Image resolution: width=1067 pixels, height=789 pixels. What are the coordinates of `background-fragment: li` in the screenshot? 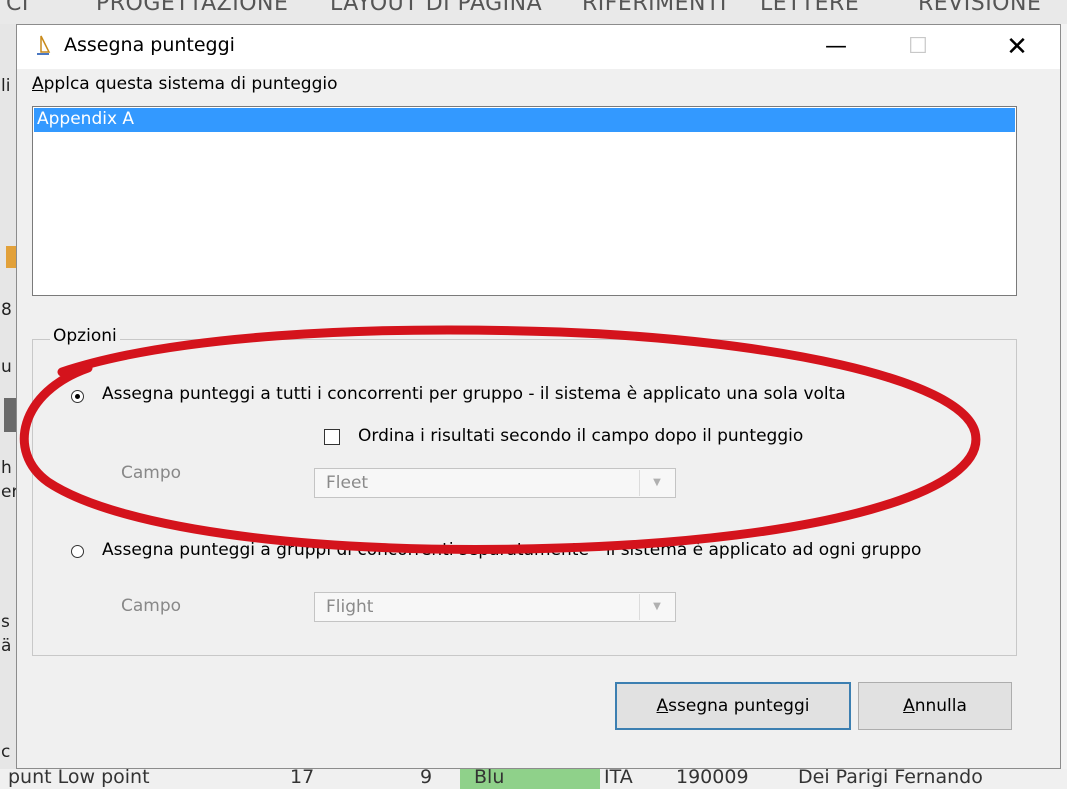 It's located at (6, 86).